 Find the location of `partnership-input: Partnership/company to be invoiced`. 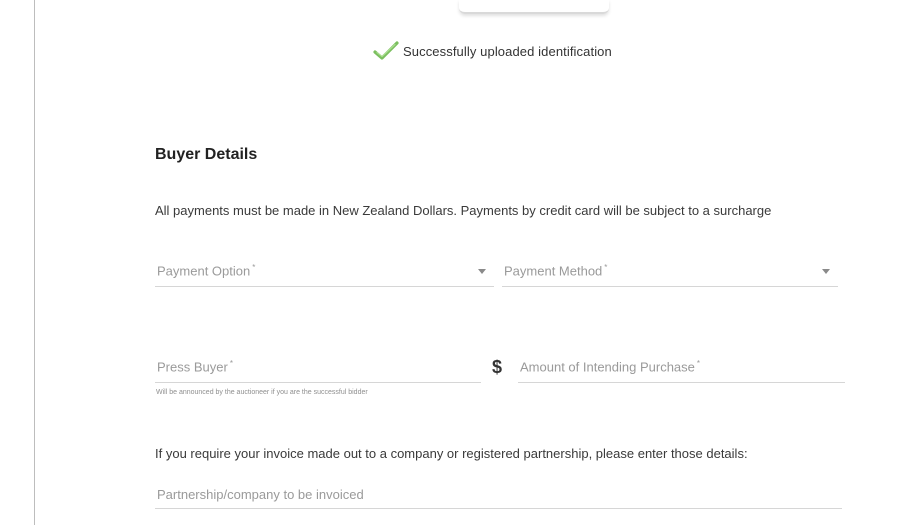

partnership-input: Partnership/company to be invoiced is located at coordinates (498, 495).